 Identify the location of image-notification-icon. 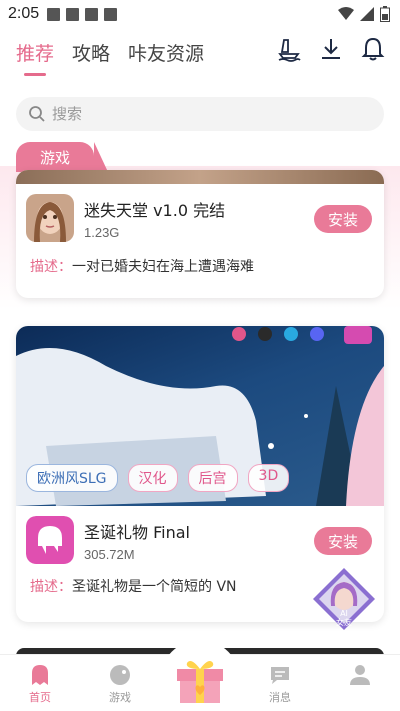
(54, 14).